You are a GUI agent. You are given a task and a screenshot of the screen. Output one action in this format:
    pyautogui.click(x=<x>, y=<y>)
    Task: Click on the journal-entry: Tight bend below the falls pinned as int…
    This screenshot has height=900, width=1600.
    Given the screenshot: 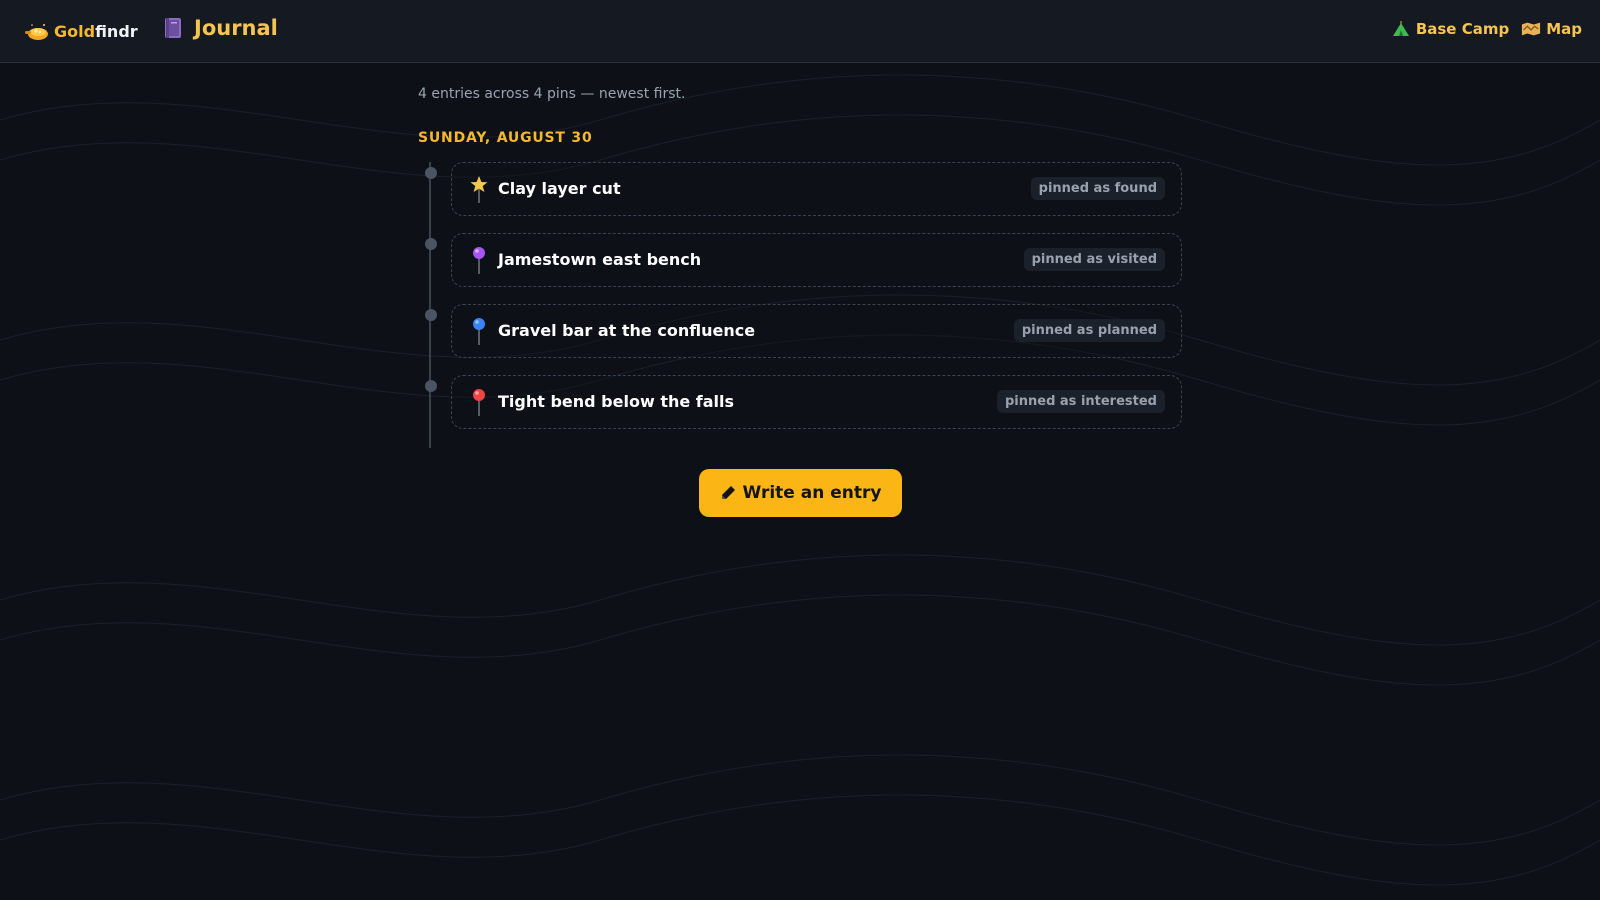 What is the action you would take?
    pyautogui.click(x=803, y=402)
    